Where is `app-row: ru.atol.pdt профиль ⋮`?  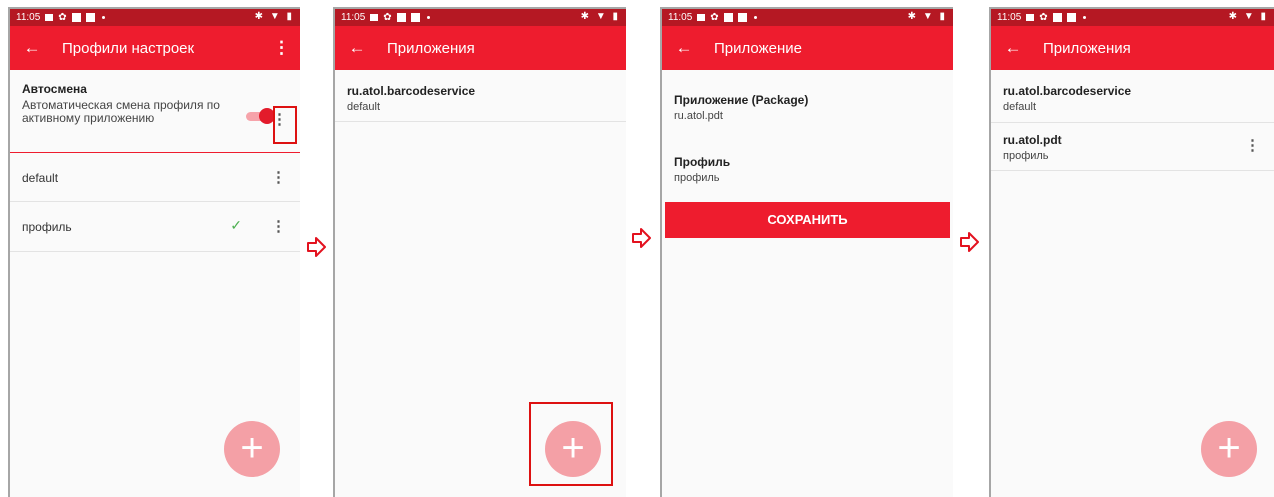
app-row: ru.atol.pdt профиль ⋮ is located at coordinates (1132, 147).